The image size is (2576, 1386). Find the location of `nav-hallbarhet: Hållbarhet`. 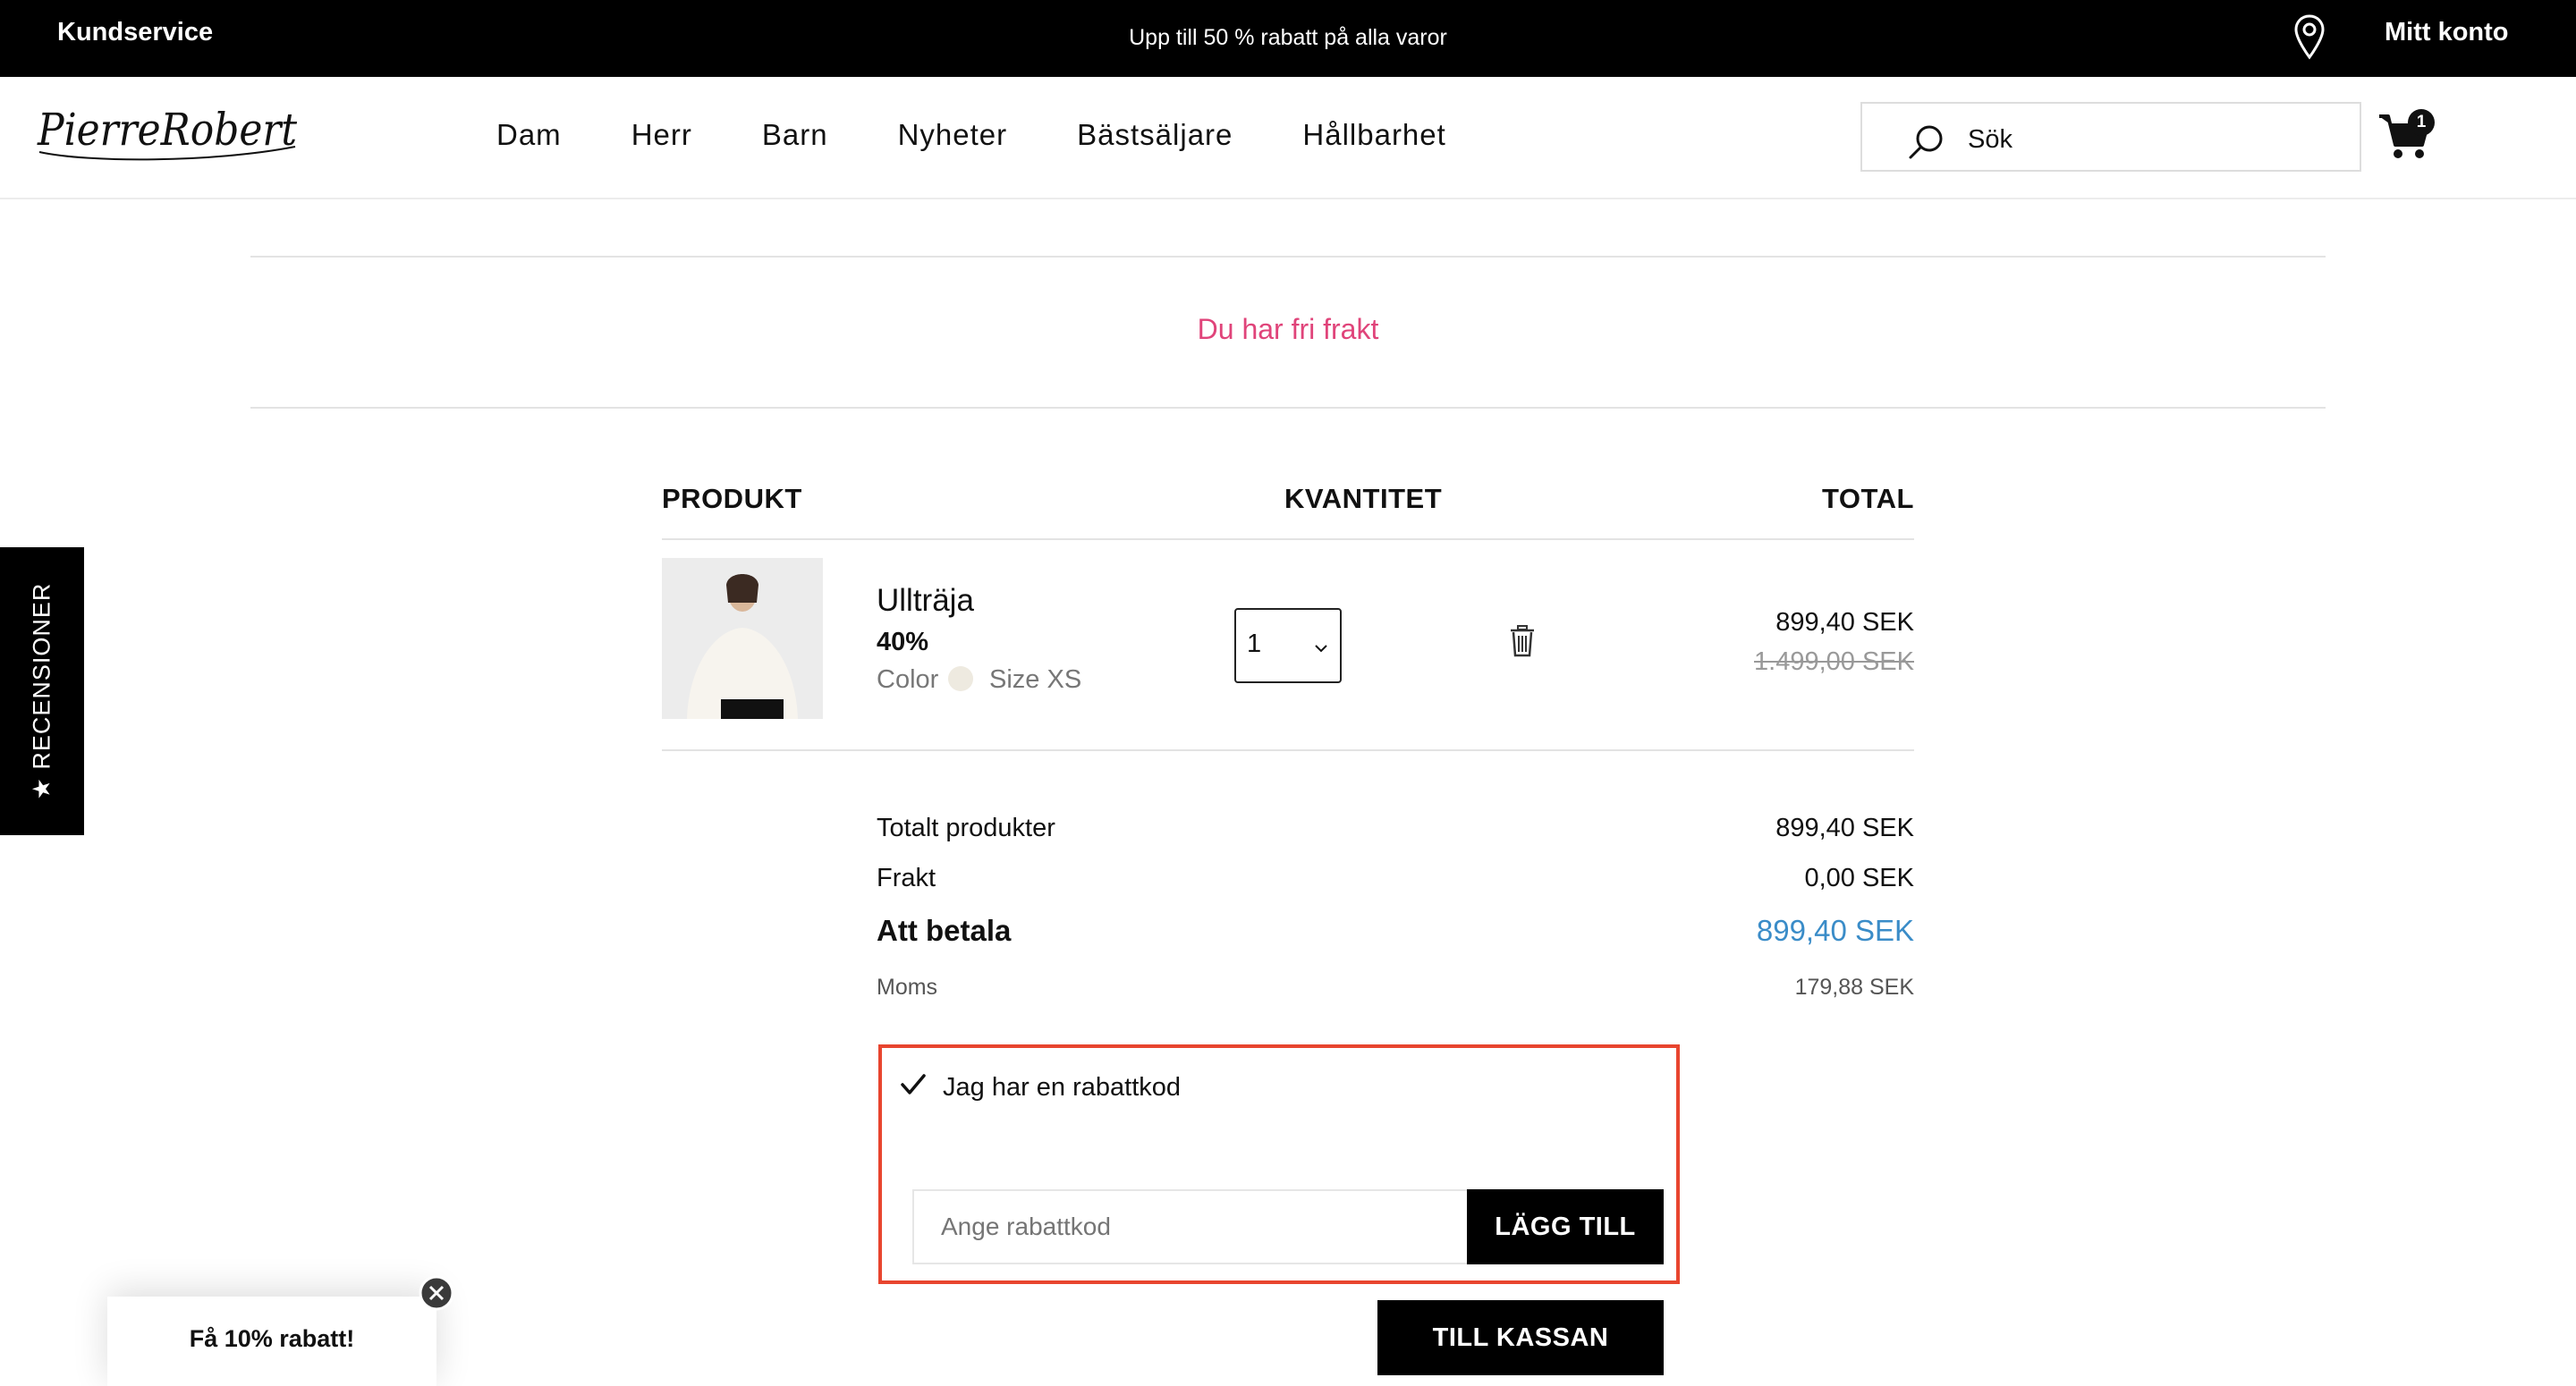

nav-hallbarhet: Hållbarhet is located at coordinates (1373, 135).